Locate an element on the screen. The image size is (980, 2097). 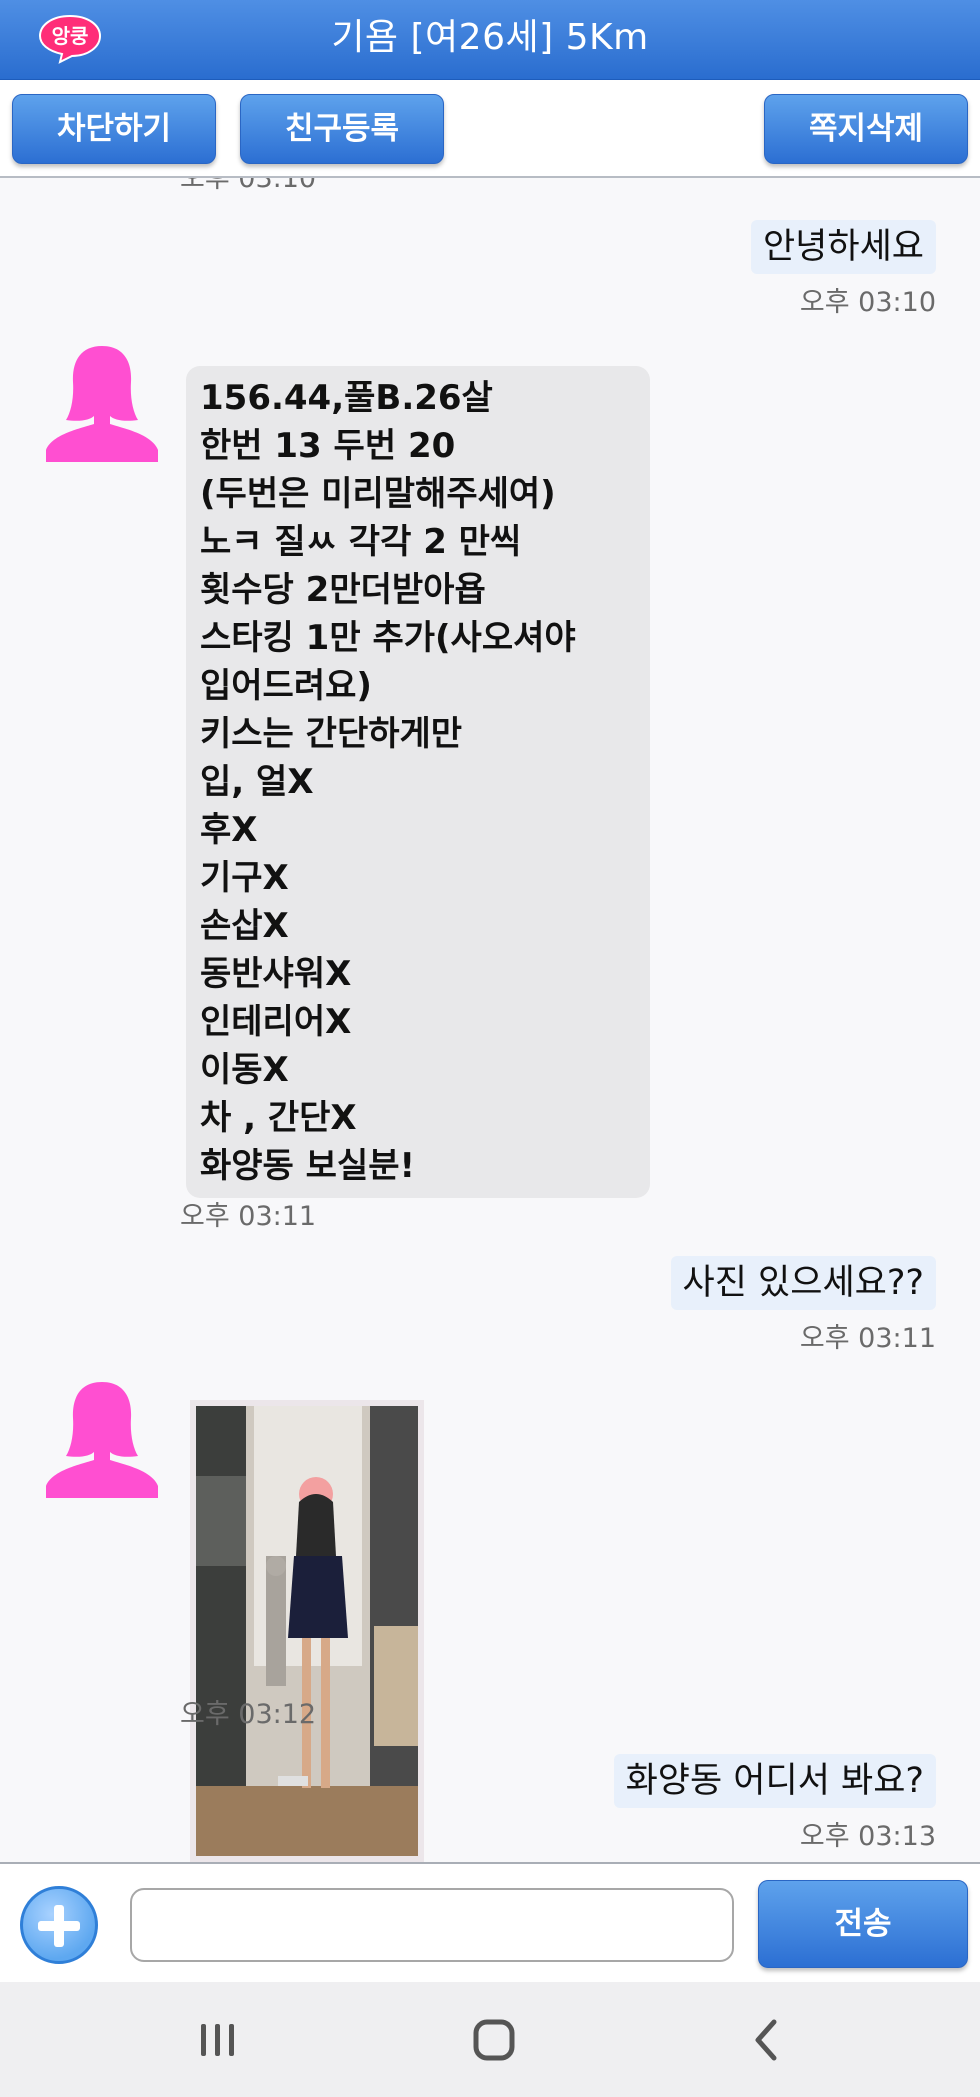
block-button: 차단하기 is located at coordinates (114, 129).